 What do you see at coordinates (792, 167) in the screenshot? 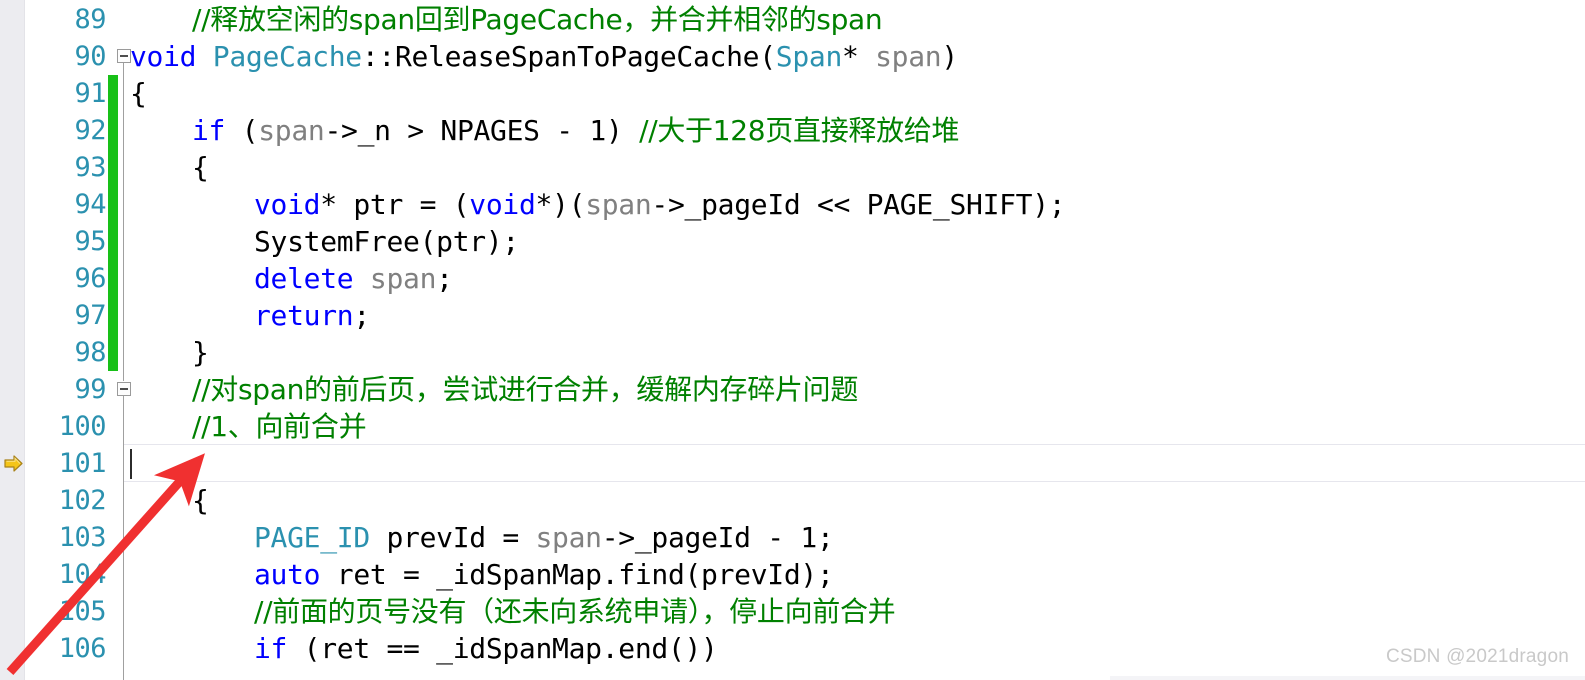
I see `code-line: 93{` at bounding box center [792, 167].